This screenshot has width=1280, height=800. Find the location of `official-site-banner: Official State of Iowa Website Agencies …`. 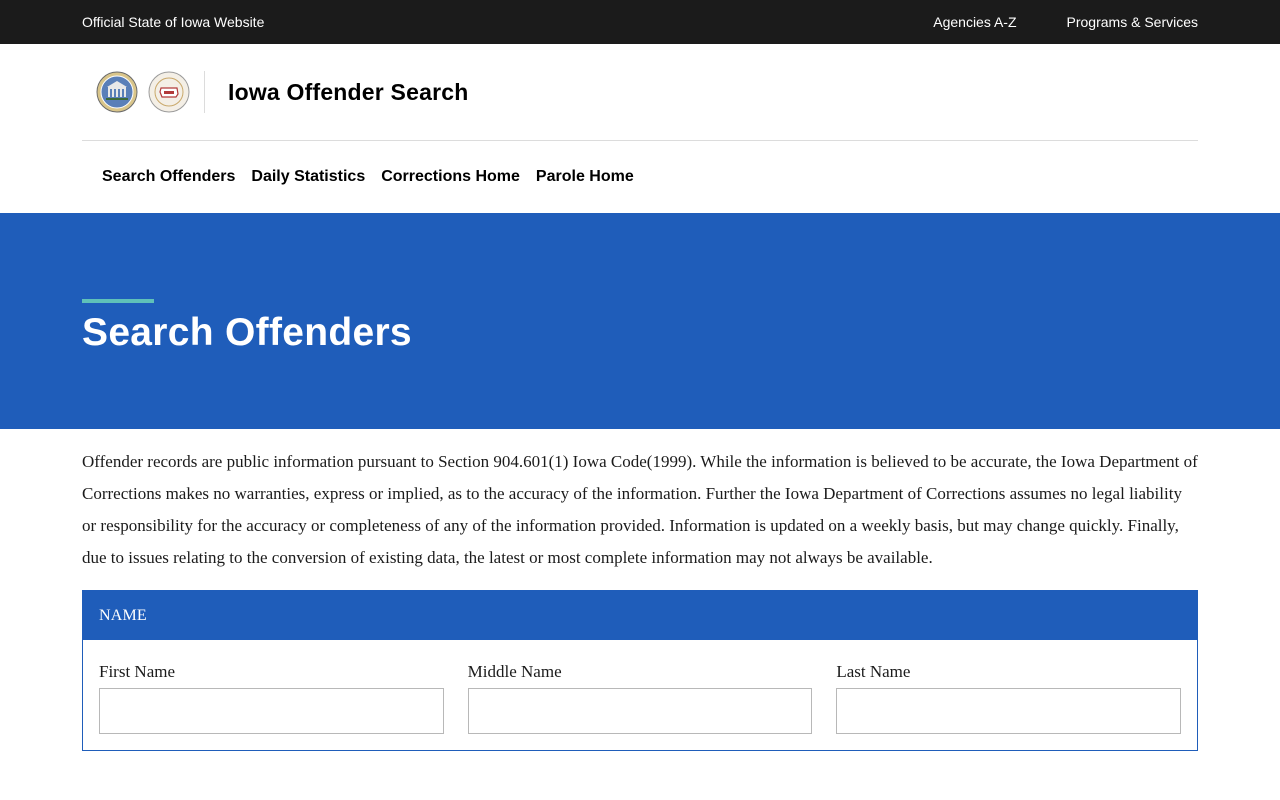

official-site-banner: Official State of Iowa Website Agencies … is located at coordinates (640, 22).